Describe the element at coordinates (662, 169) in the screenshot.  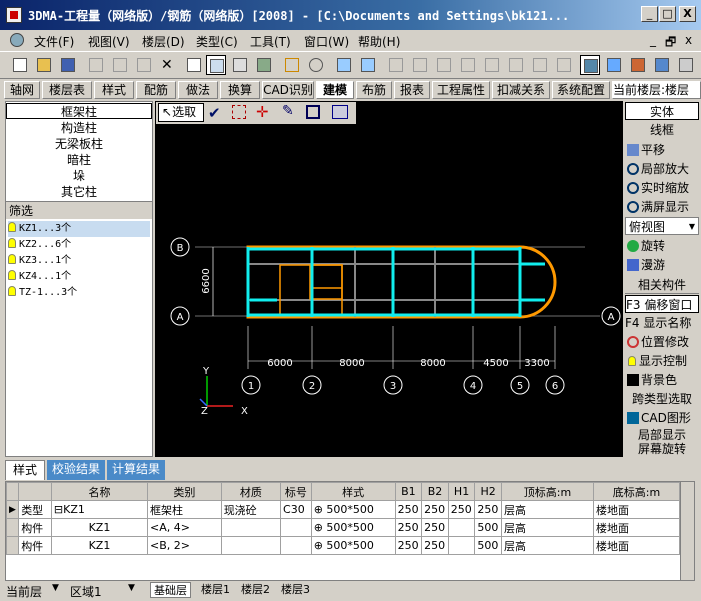
I see `zoom-local-button: 局部放大` at that location.